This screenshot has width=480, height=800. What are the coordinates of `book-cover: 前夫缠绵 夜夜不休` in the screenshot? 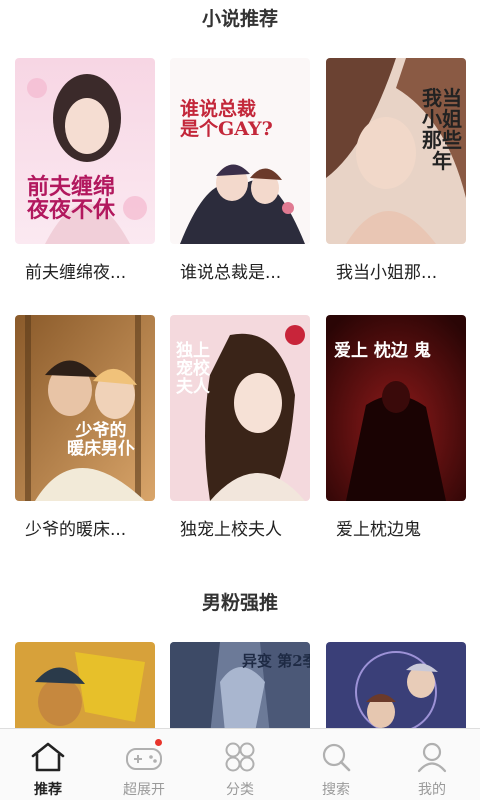 It's located at (85, 151).